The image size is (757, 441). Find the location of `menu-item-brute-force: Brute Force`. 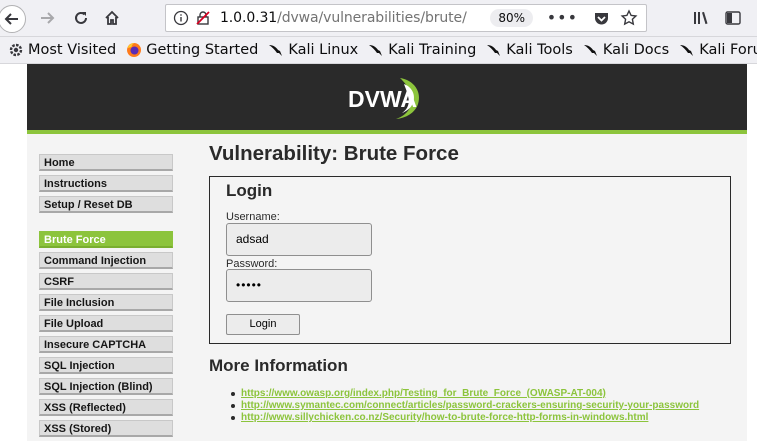

menu-item-brute-force: Brute Force is located at coordinates (106, 239).